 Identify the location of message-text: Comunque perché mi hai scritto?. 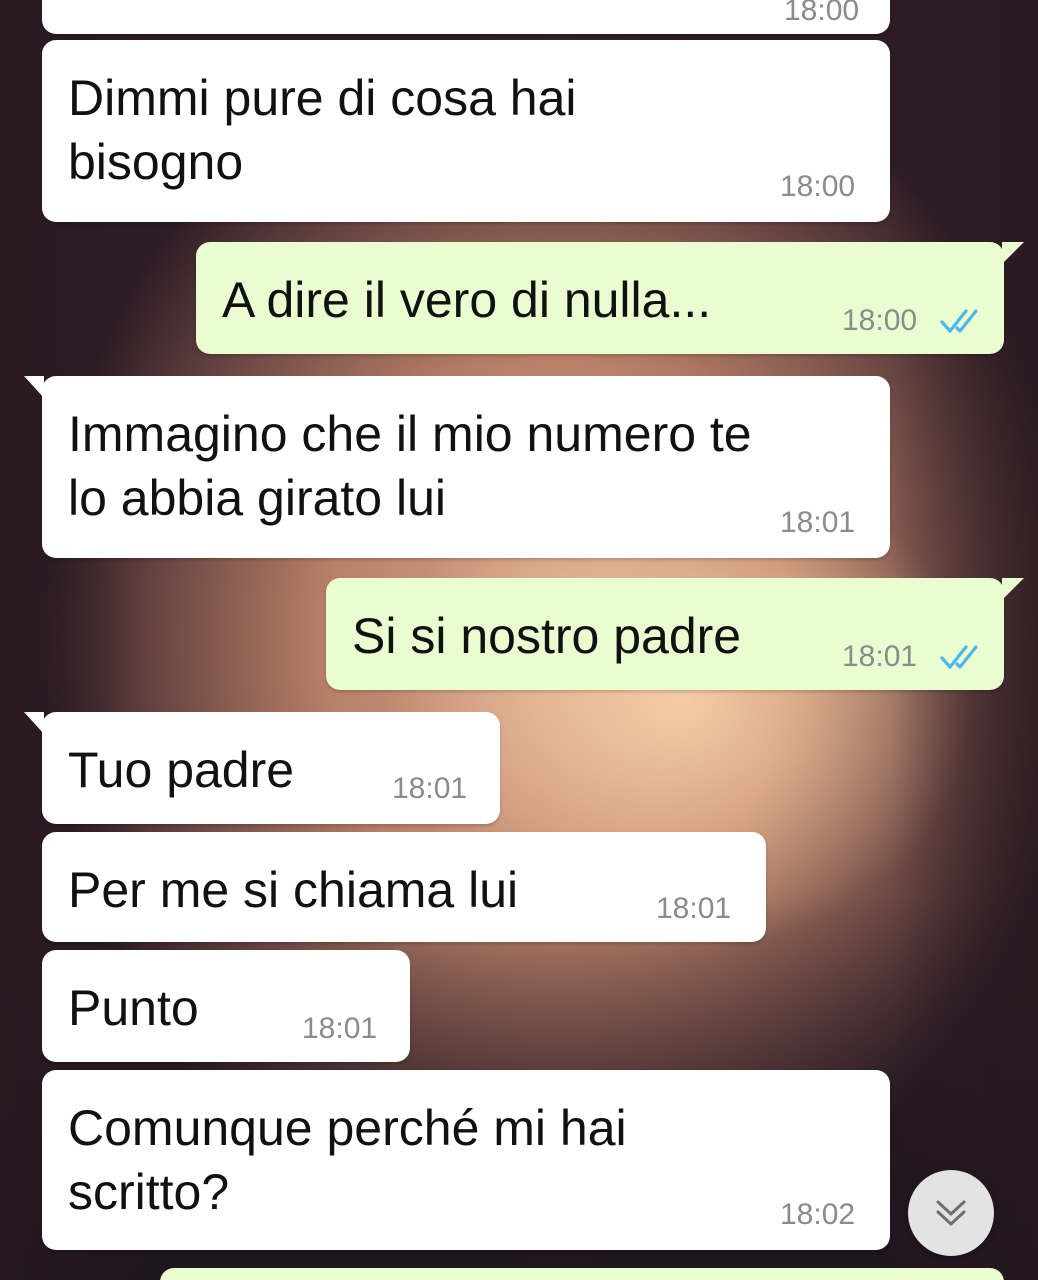
(347, 1160).